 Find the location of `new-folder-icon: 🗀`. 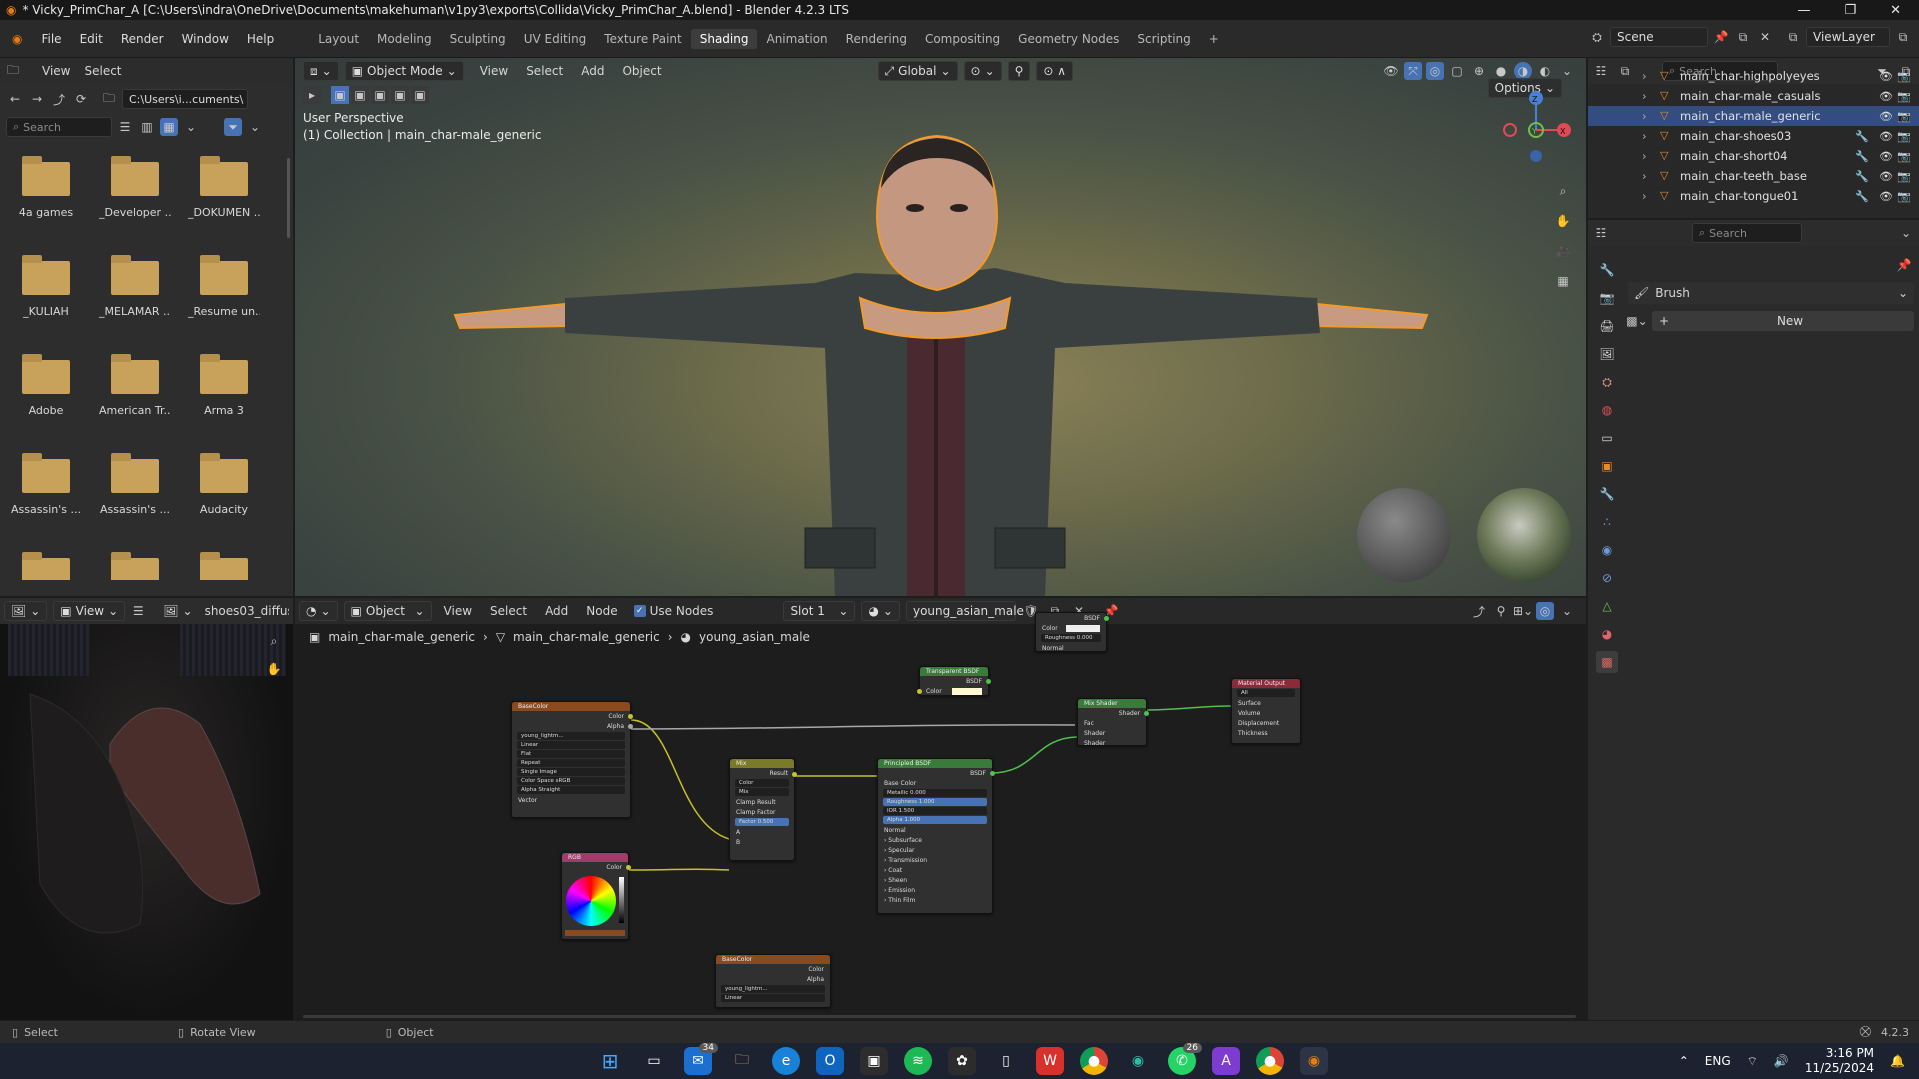

new-folder-icon: 🗀 is located at coordinates (109, 99).